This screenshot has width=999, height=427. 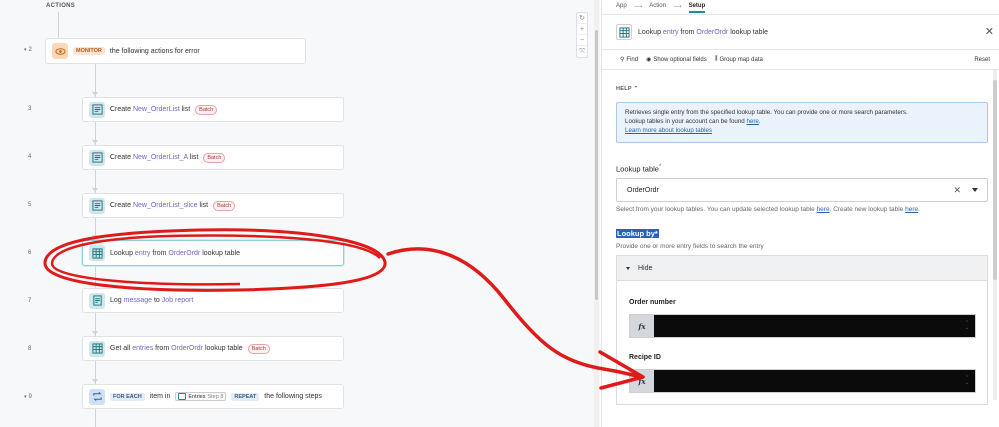 I want to click on caret-down-icon, so click(x=628, y=268).